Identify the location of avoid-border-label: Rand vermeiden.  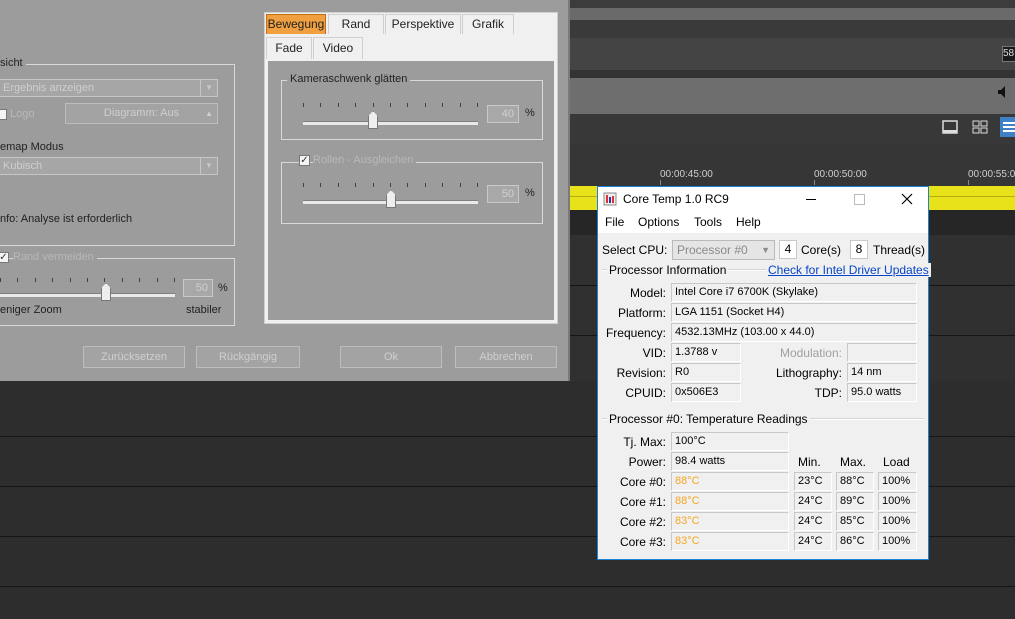
(55, 257).